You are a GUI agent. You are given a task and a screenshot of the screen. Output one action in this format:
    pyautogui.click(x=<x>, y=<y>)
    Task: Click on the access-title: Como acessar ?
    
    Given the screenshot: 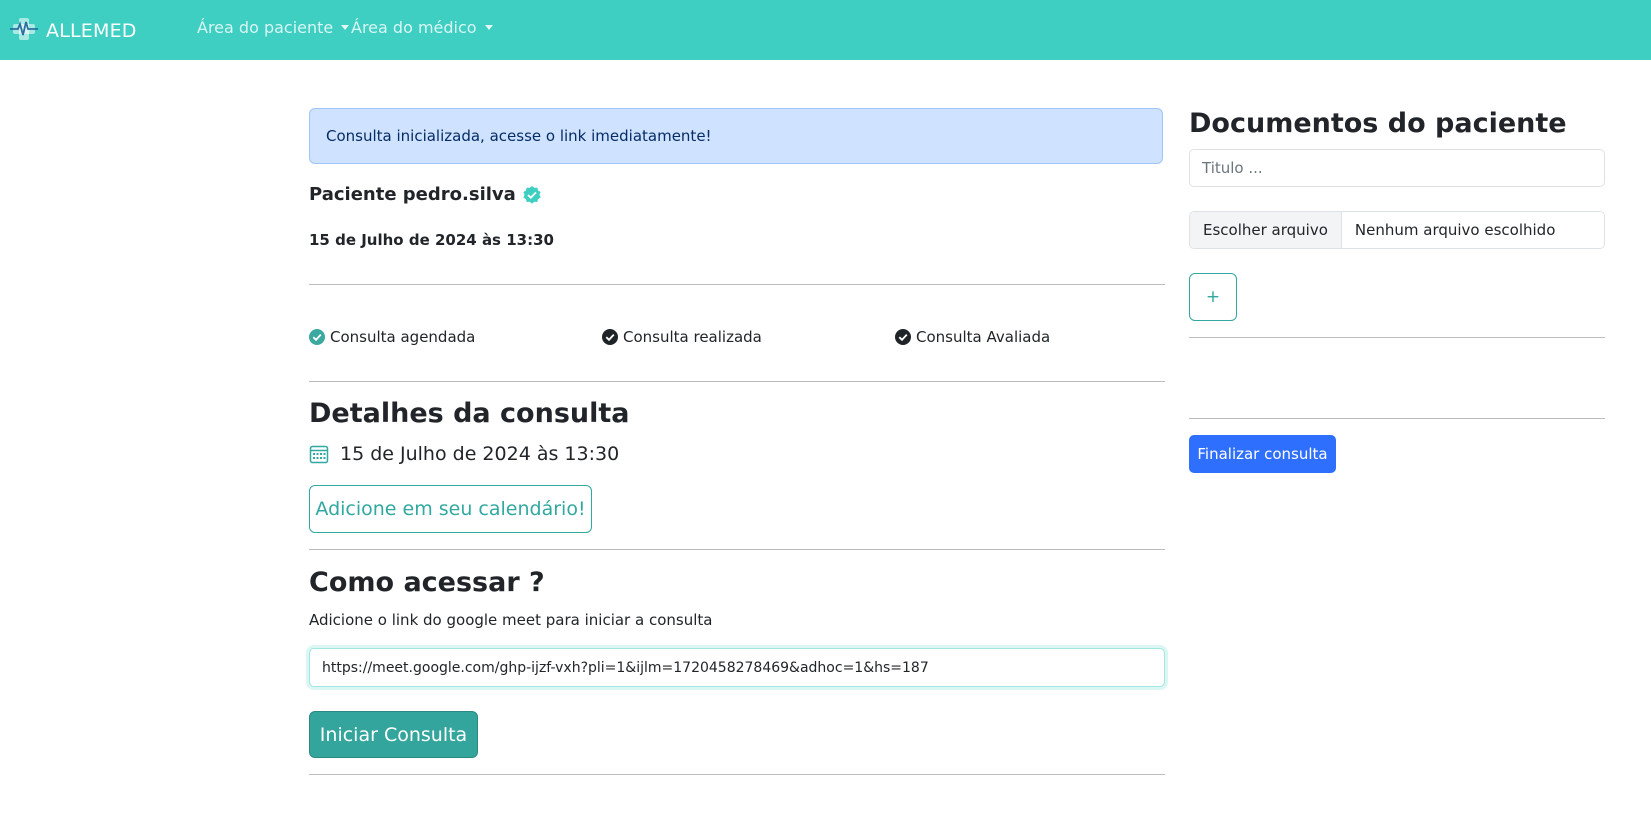 What is the action you would take?
    pyautogui.click(x=427, y=582)
    